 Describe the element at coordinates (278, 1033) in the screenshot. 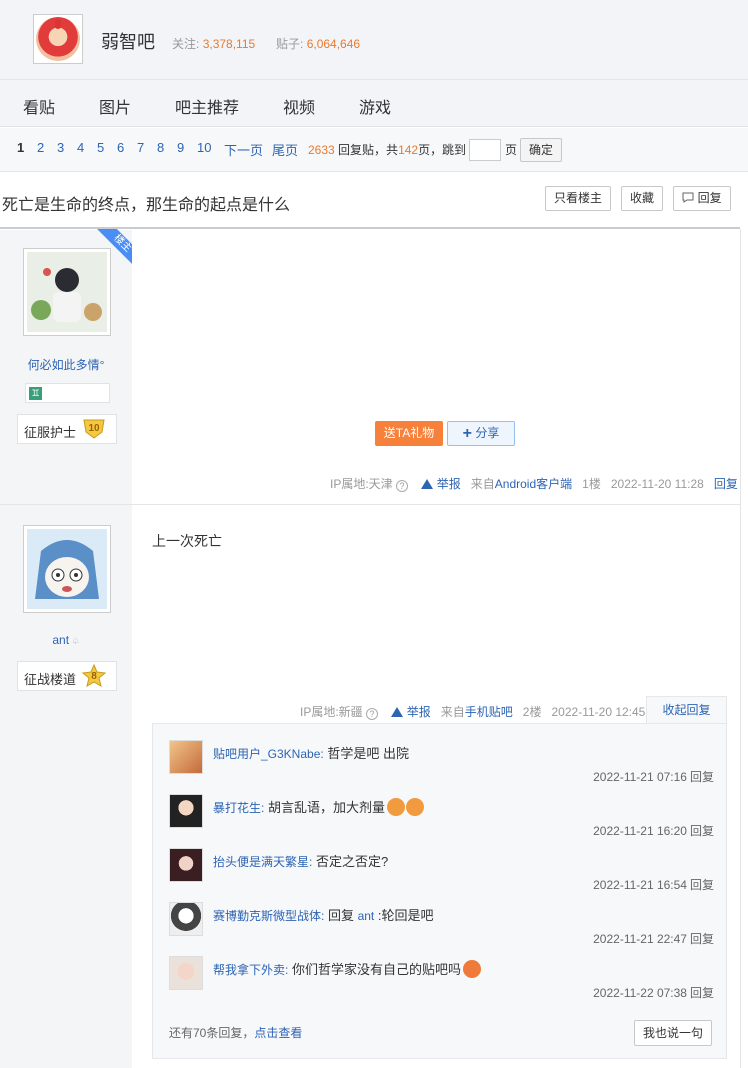

I see `view-more-link: 点击查看` at that location.